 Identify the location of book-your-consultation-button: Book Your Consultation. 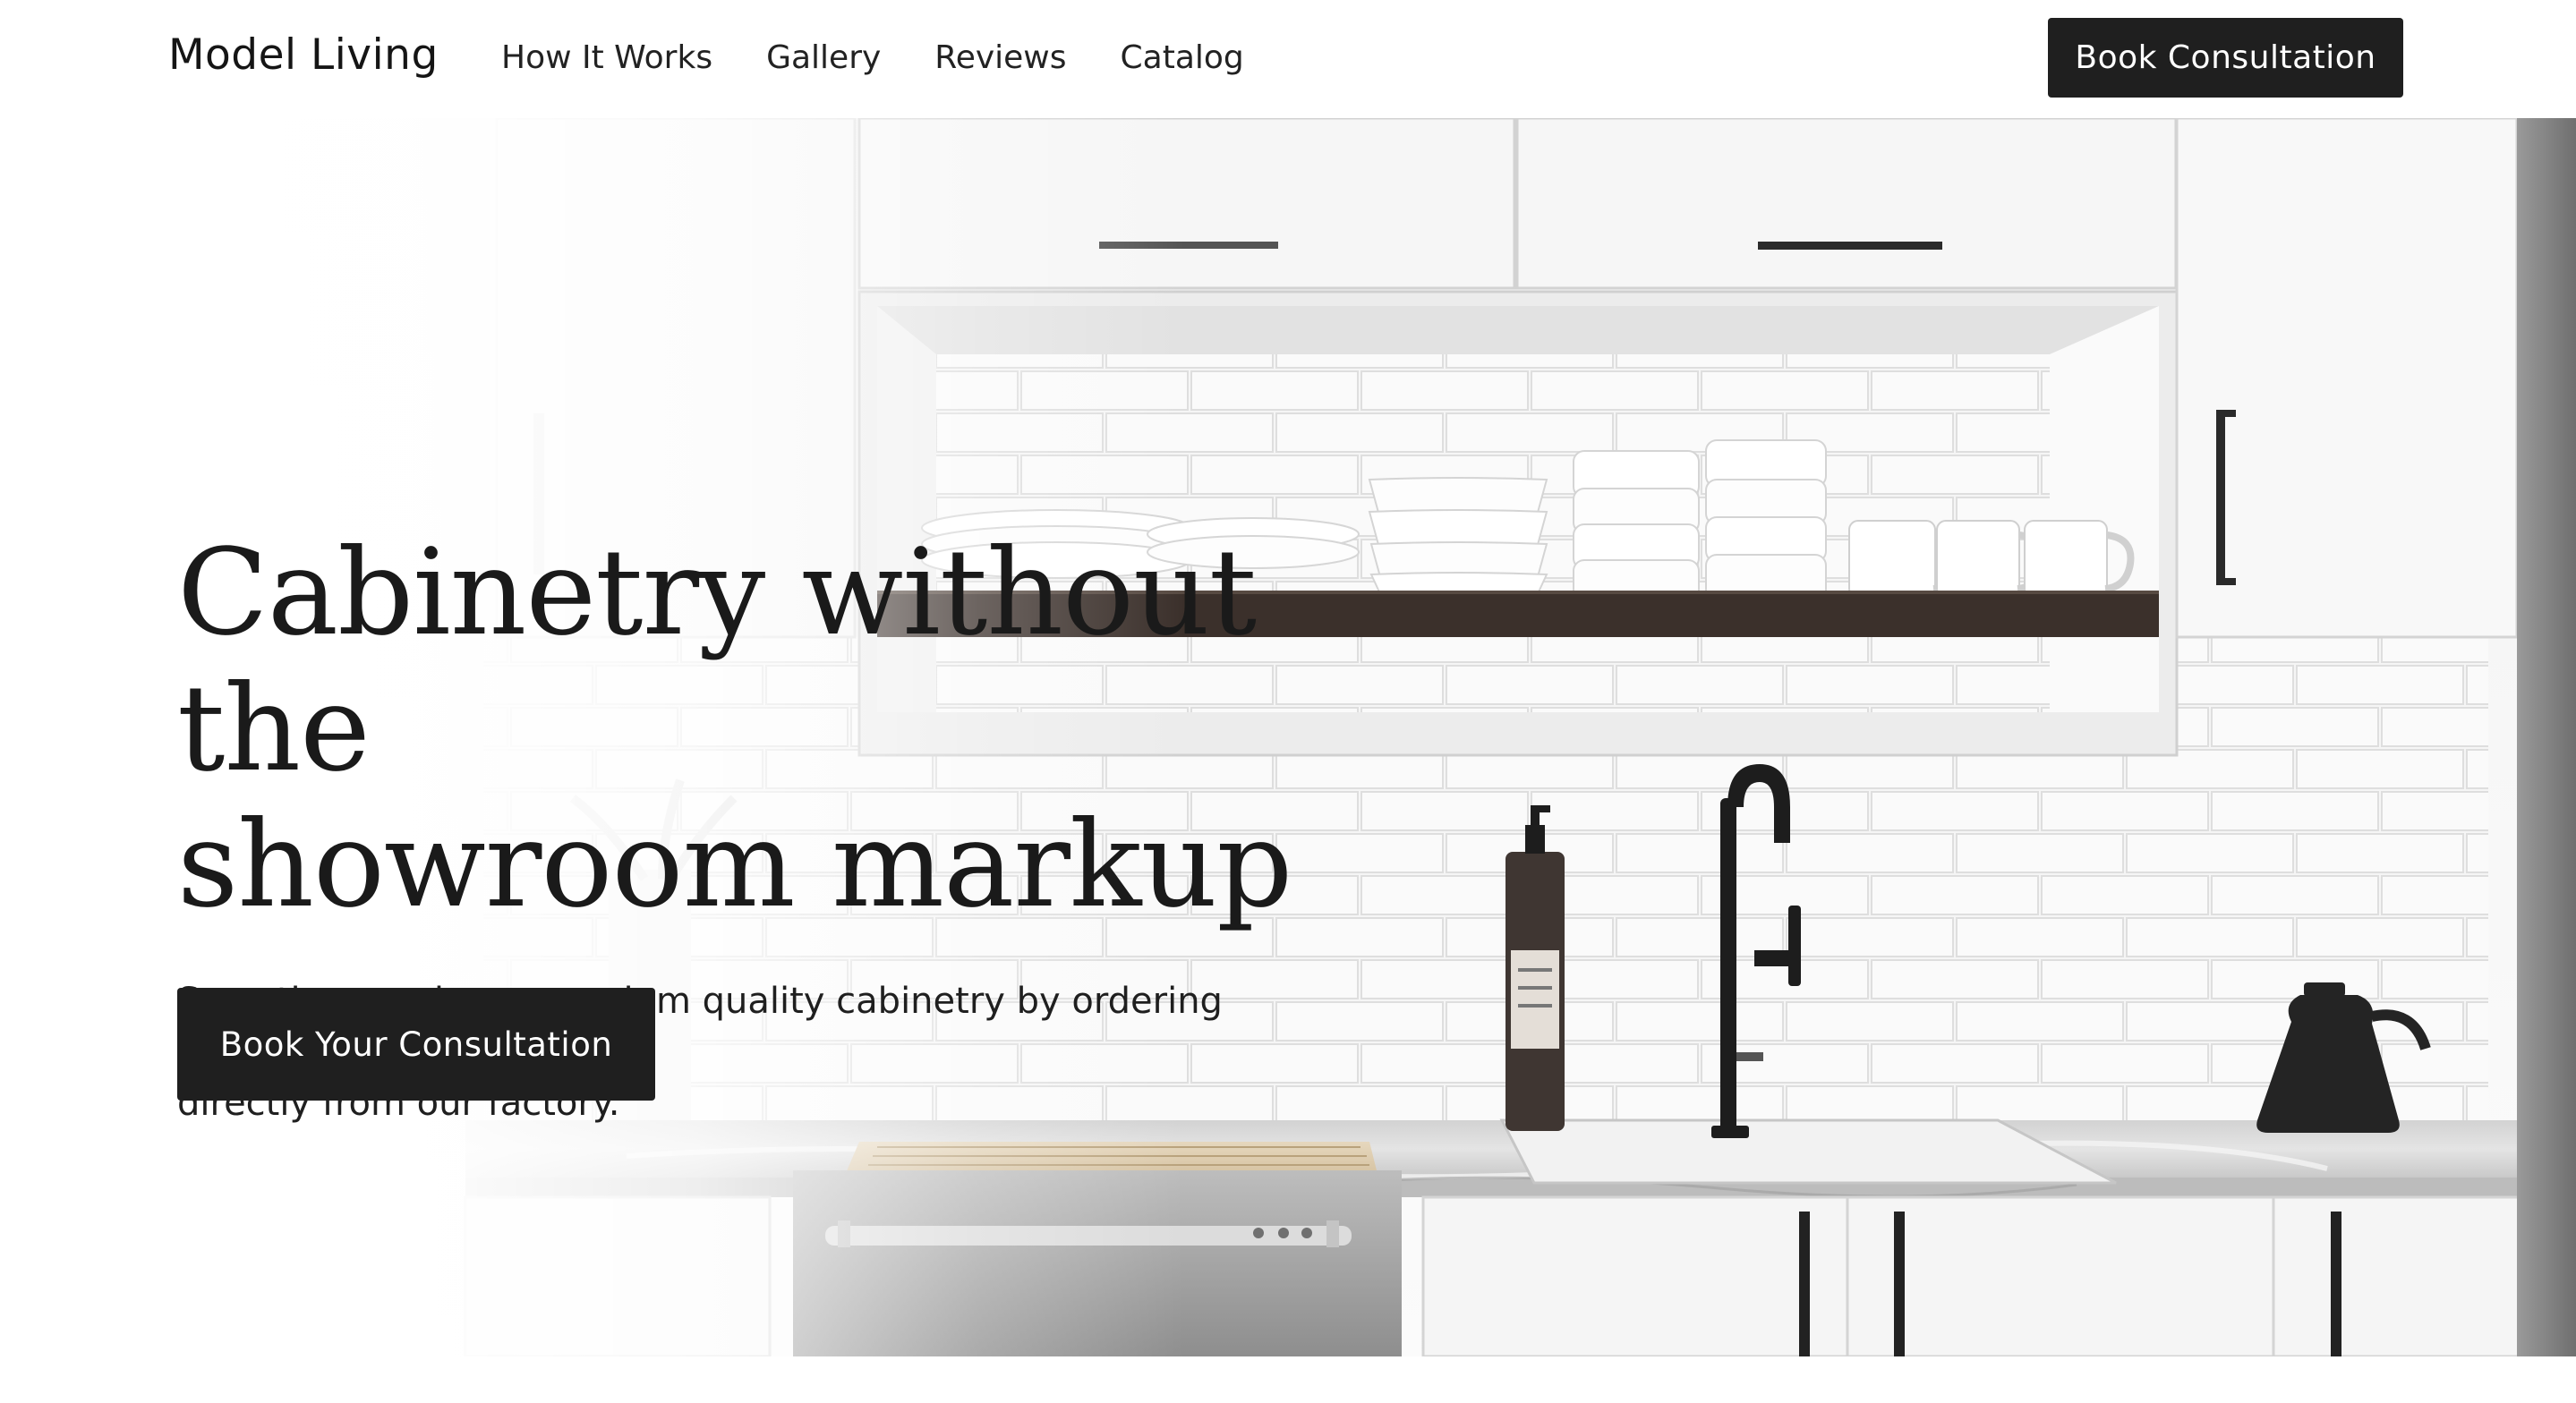
(416, 1044).